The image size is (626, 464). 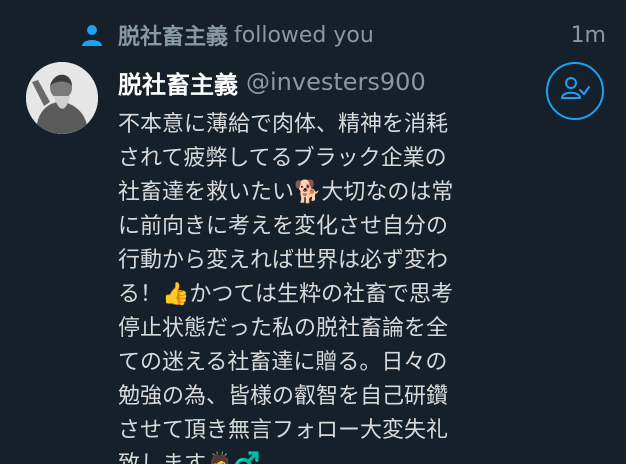 What do you see at coordinates (178, 82) in the screenshot?
I see `display-name: 脱社畜主義` at bounding box center [178, 82].